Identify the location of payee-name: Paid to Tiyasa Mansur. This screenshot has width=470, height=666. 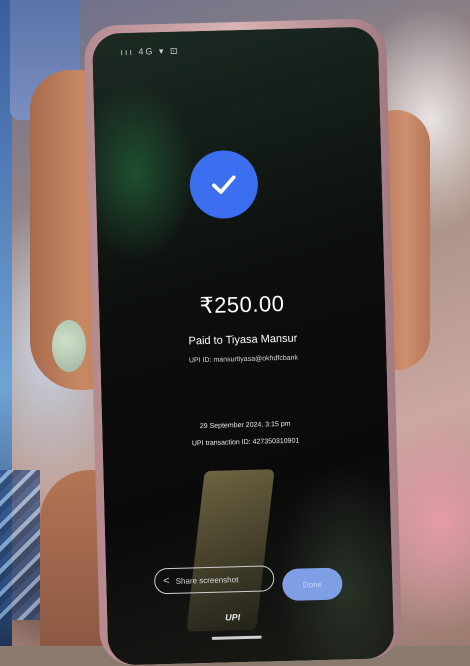
(243, 340).